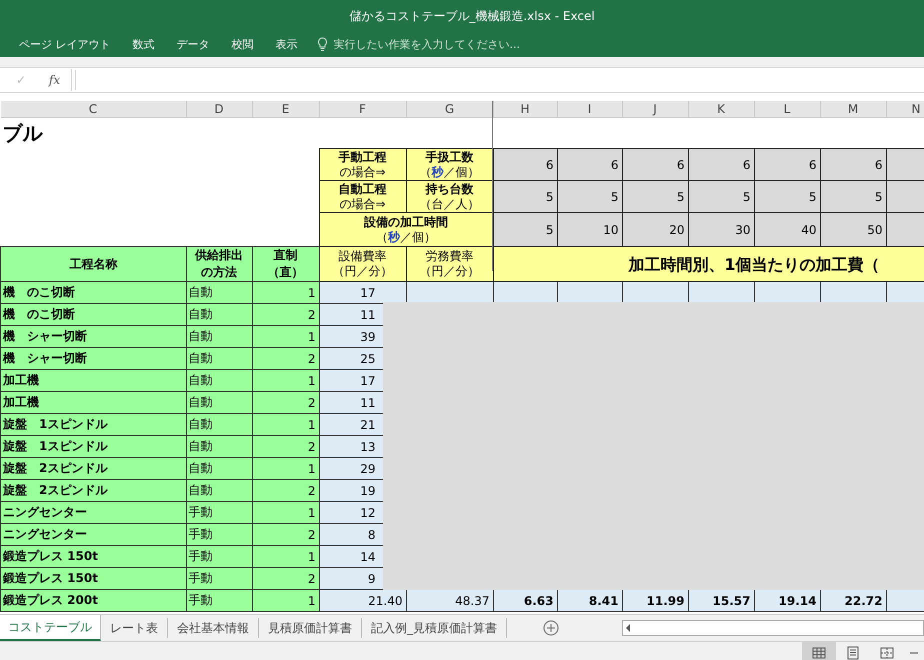  I want to click on column-header: 供給排出 の方法, so click(219, 264).